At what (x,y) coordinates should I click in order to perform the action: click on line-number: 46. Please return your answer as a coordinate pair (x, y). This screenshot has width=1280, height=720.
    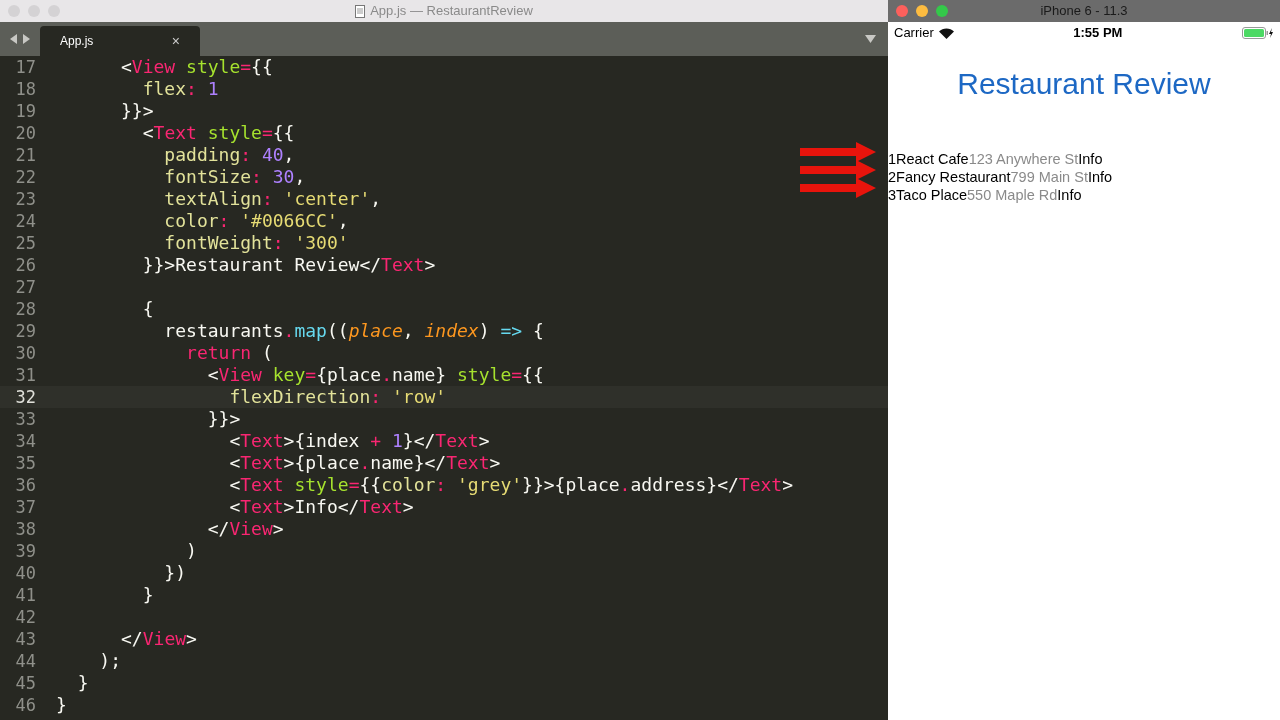
    Looking at the image, I should click on (25, 705).